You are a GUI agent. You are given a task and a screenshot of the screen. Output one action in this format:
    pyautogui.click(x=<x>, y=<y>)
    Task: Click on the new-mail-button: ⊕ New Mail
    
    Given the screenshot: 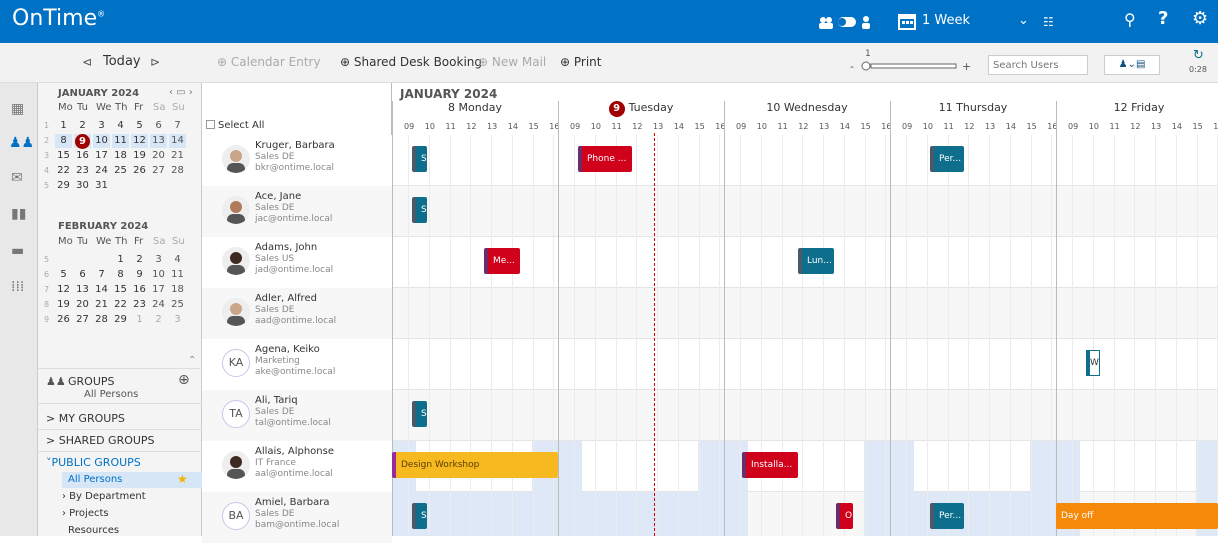 What is the action you would take?
    pyautogui.click(x=512, y=62)
    